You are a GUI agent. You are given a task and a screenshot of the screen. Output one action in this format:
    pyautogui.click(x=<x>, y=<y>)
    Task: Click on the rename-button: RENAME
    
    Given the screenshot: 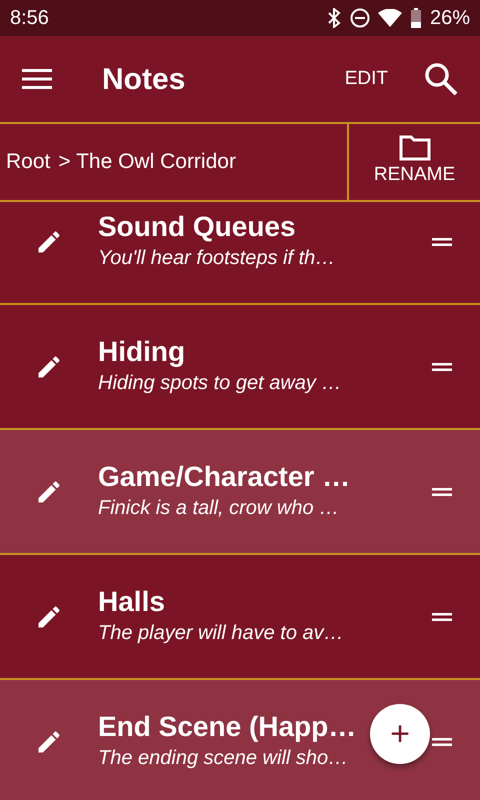 What is the action you would take?
    pyautogui.click(x=413, y=162)
    